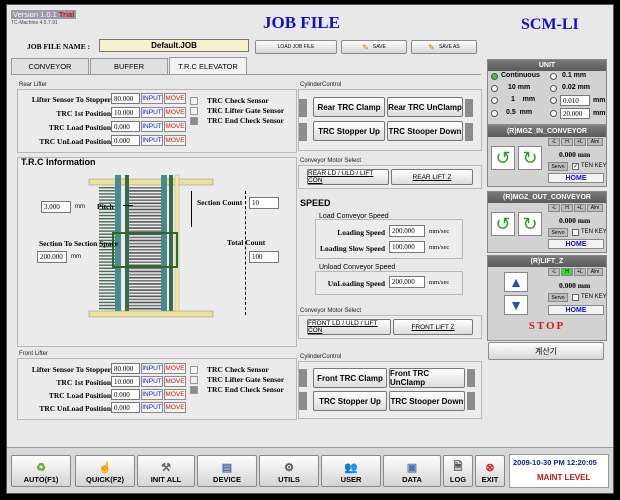  What do you see at coordinates (175, 126) in the screenshot?
I see `rear-move-button-2: MOVE` at bounding box center [175, 126].